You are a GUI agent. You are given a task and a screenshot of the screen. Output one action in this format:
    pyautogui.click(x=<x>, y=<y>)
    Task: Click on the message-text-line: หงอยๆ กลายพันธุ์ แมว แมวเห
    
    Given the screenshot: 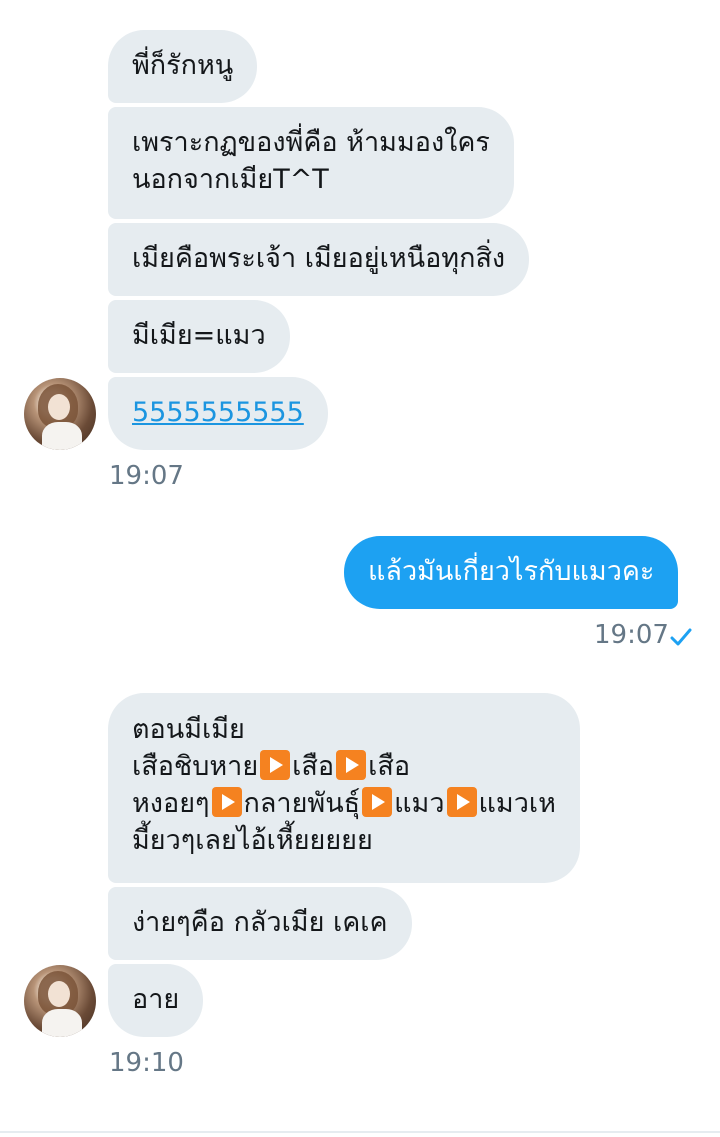 What is the action you would take?
    pyautogui.click(x=344, y=803)
    